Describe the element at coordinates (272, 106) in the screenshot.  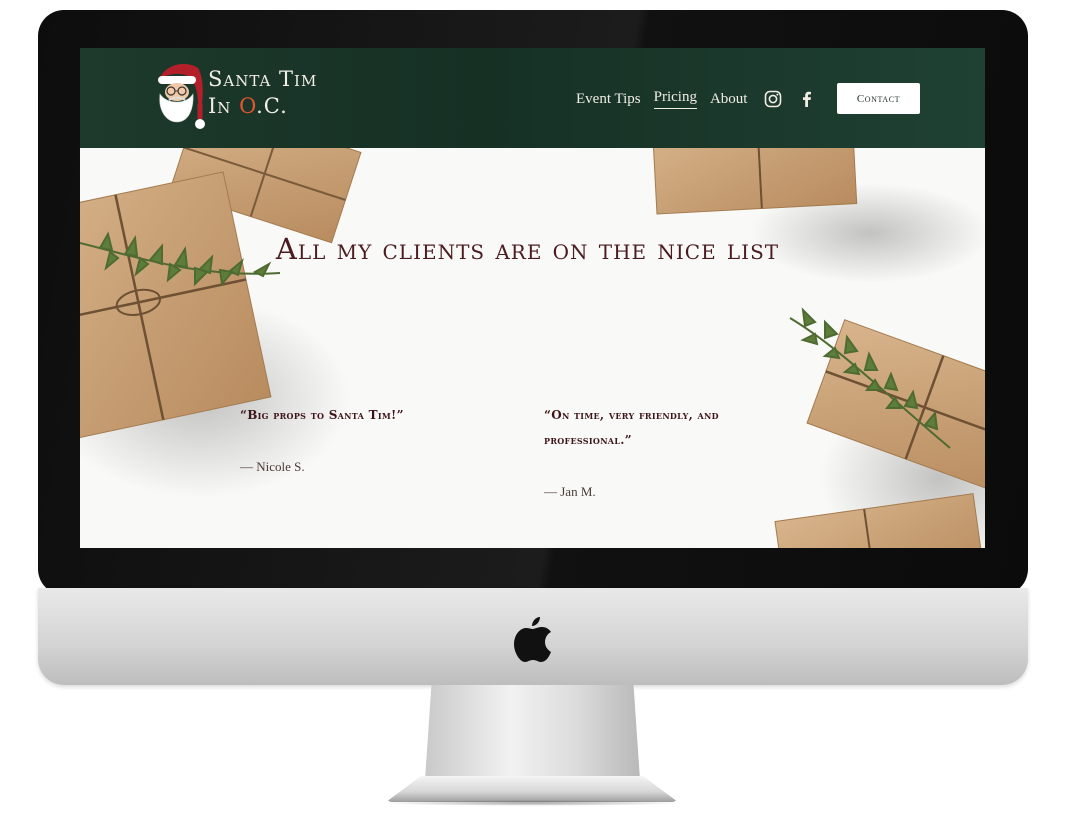
I see `logo-line-2-suffix: .C.` at that location.